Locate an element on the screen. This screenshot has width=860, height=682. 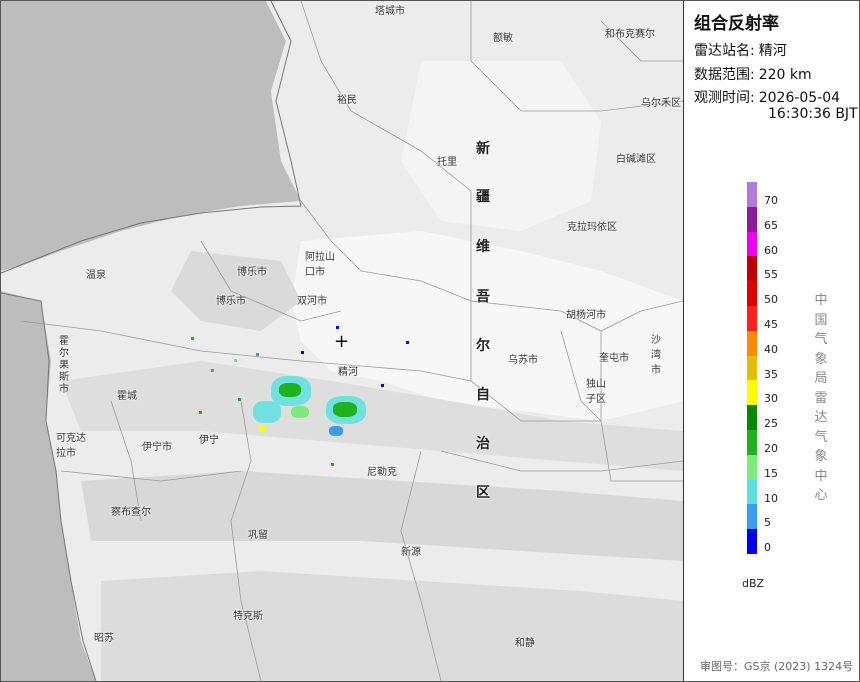
place-label: 独山子区 is located at coordinates (596, 392).